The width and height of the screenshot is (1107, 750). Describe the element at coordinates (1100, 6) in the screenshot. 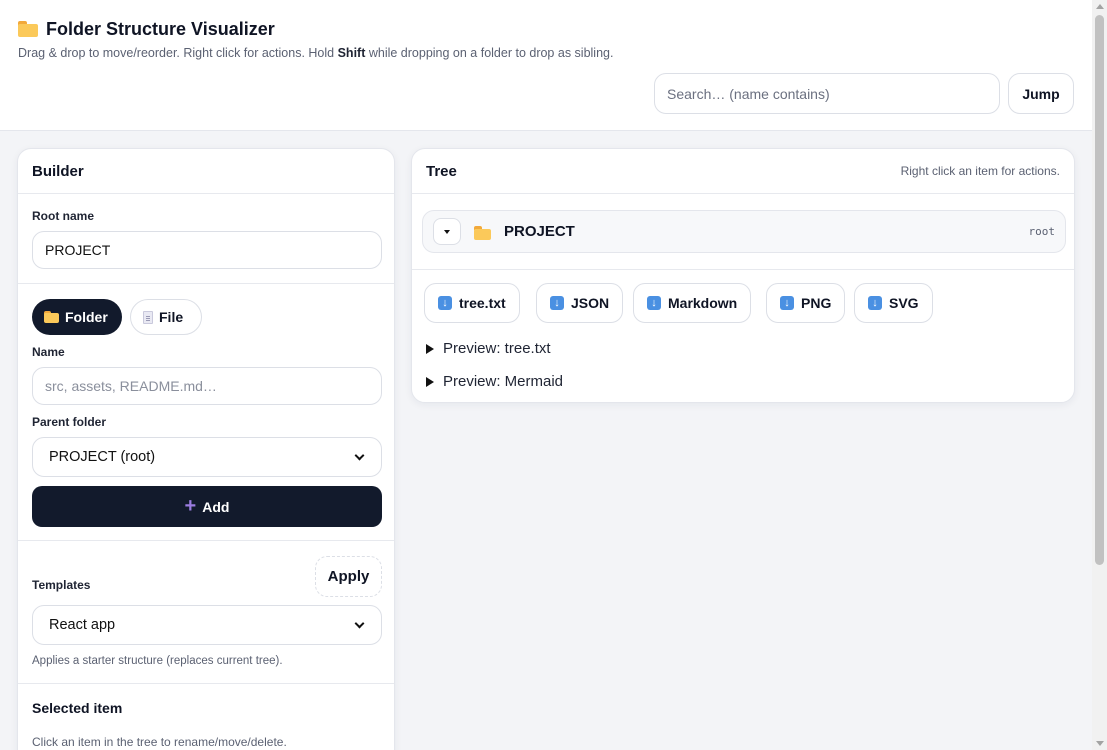

I see `scroll-up-arrow-icon` at that location.